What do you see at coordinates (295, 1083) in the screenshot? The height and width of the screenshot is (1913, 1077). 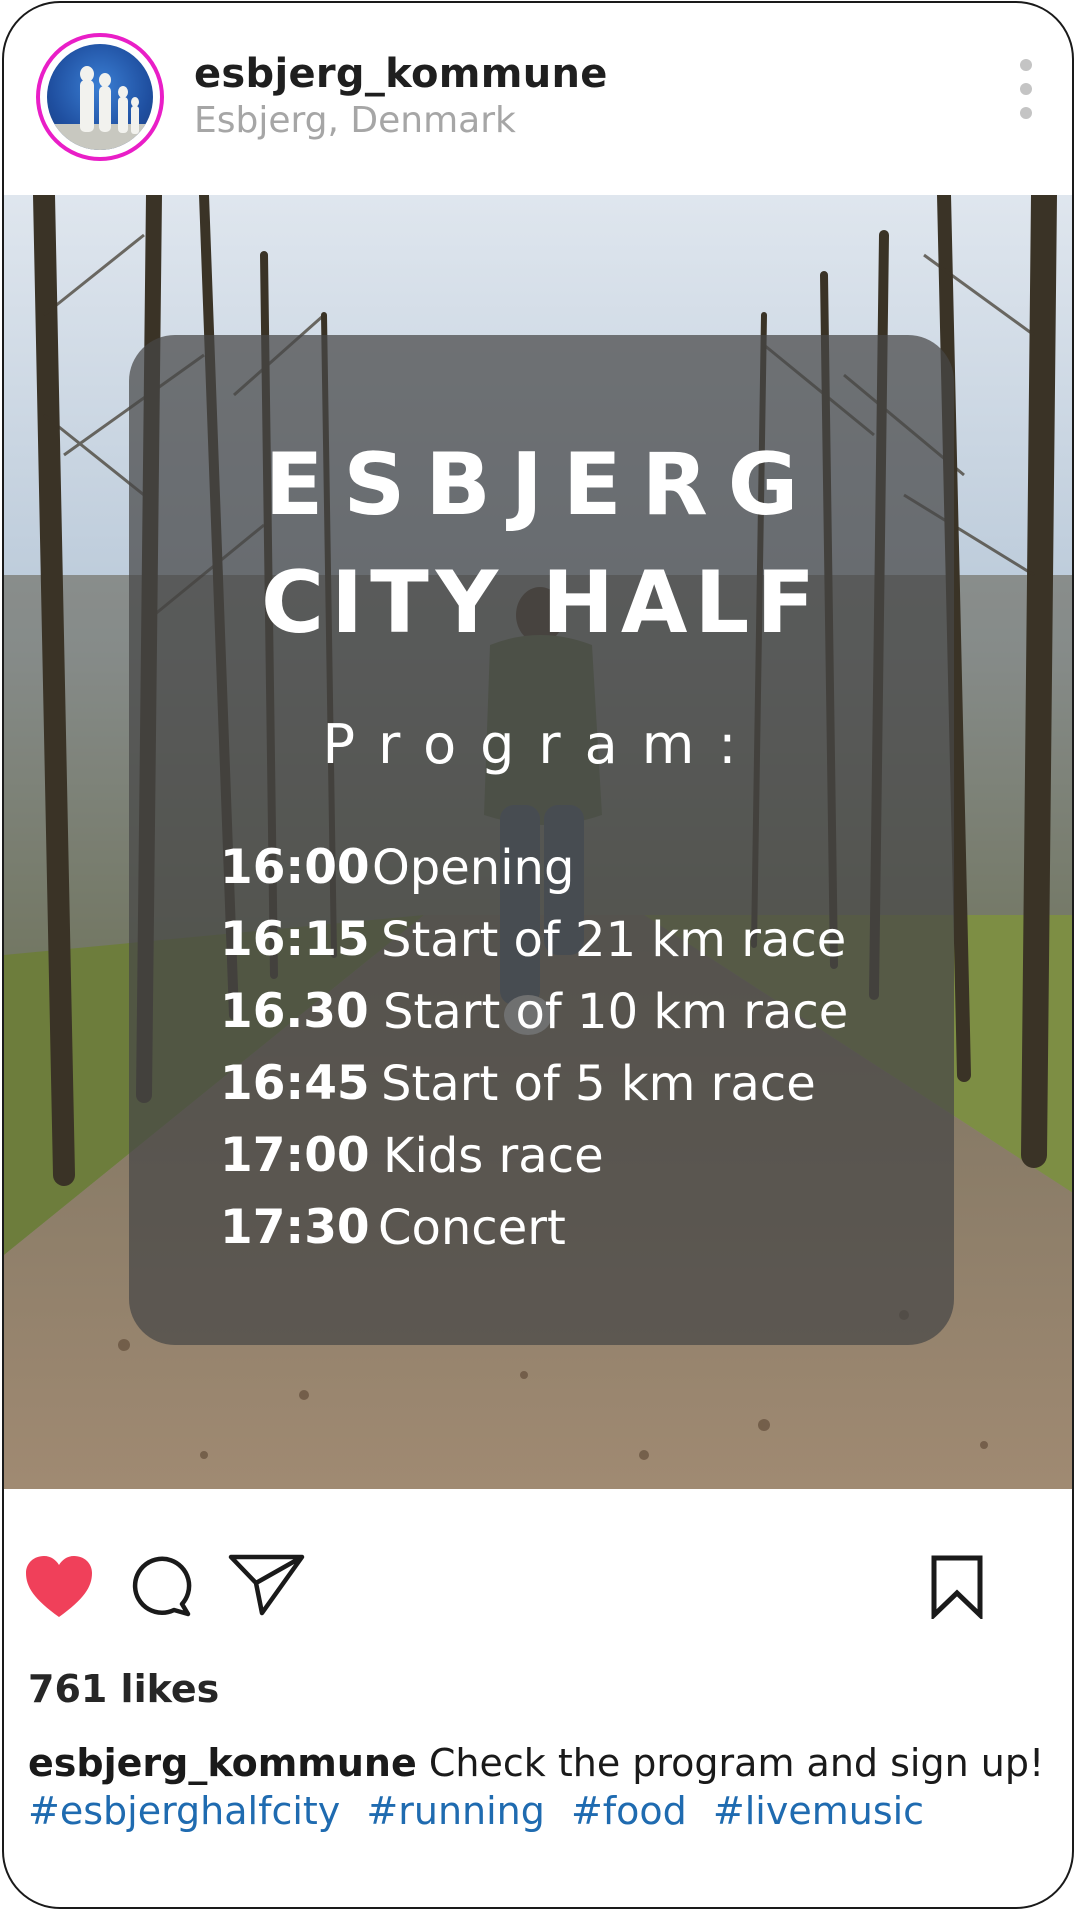 I see `schedule-time: 16:45` at bounding box center [295, 1083].